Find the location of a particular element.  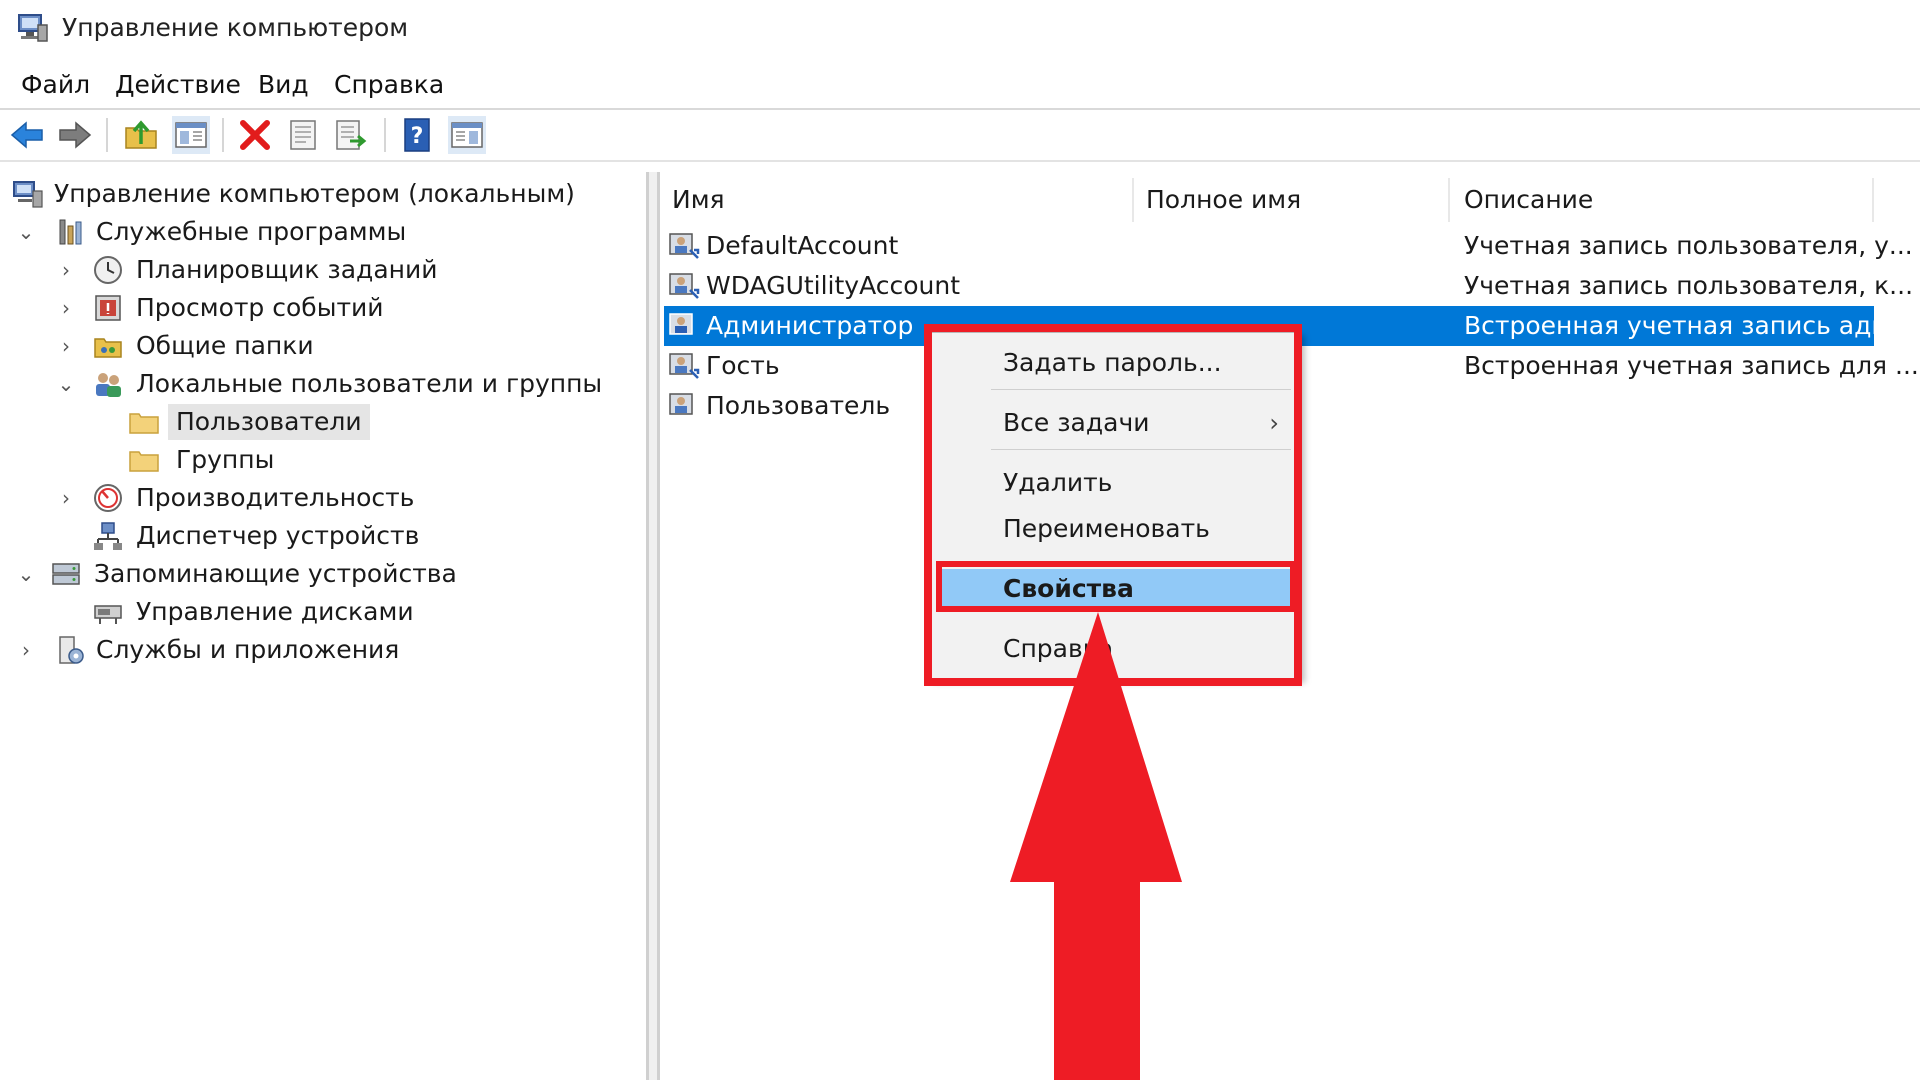

tree-item-label: Просмотр событий is located at coordinates (260, 307).